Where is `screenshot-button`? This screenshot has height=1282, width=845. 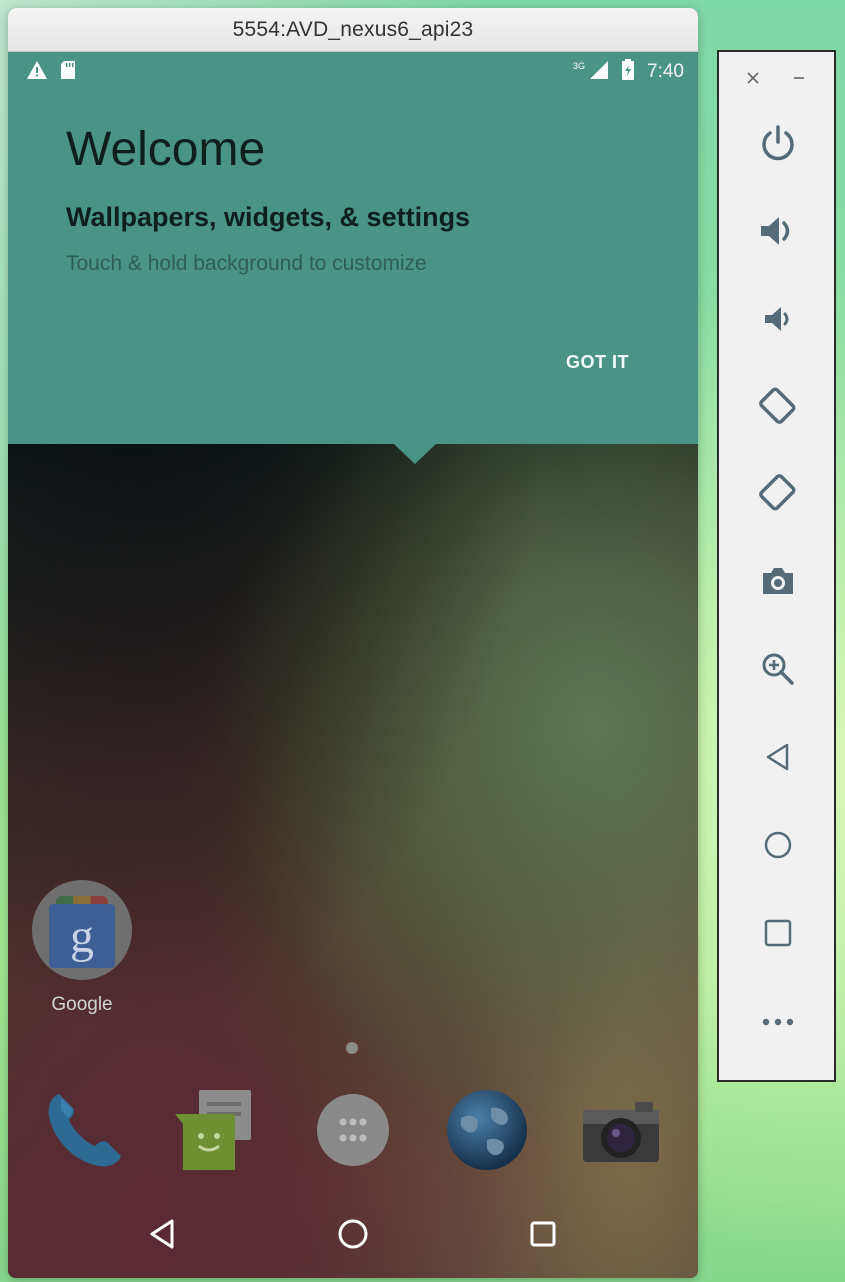 screenshot-button is located at coordinates (778, 583).